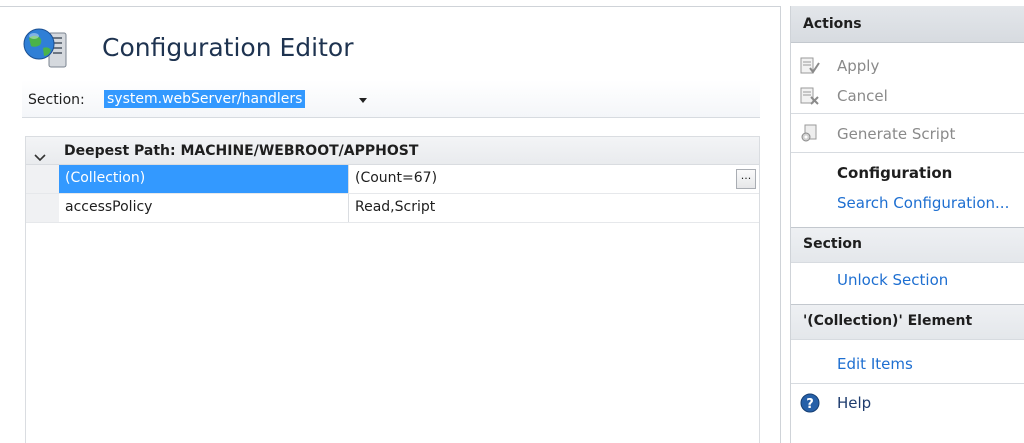  What do you see at coordinates (205, 99) in the screenshot?
I see `section-value: system.webServer/handlers` at bounding box center [205, 99].